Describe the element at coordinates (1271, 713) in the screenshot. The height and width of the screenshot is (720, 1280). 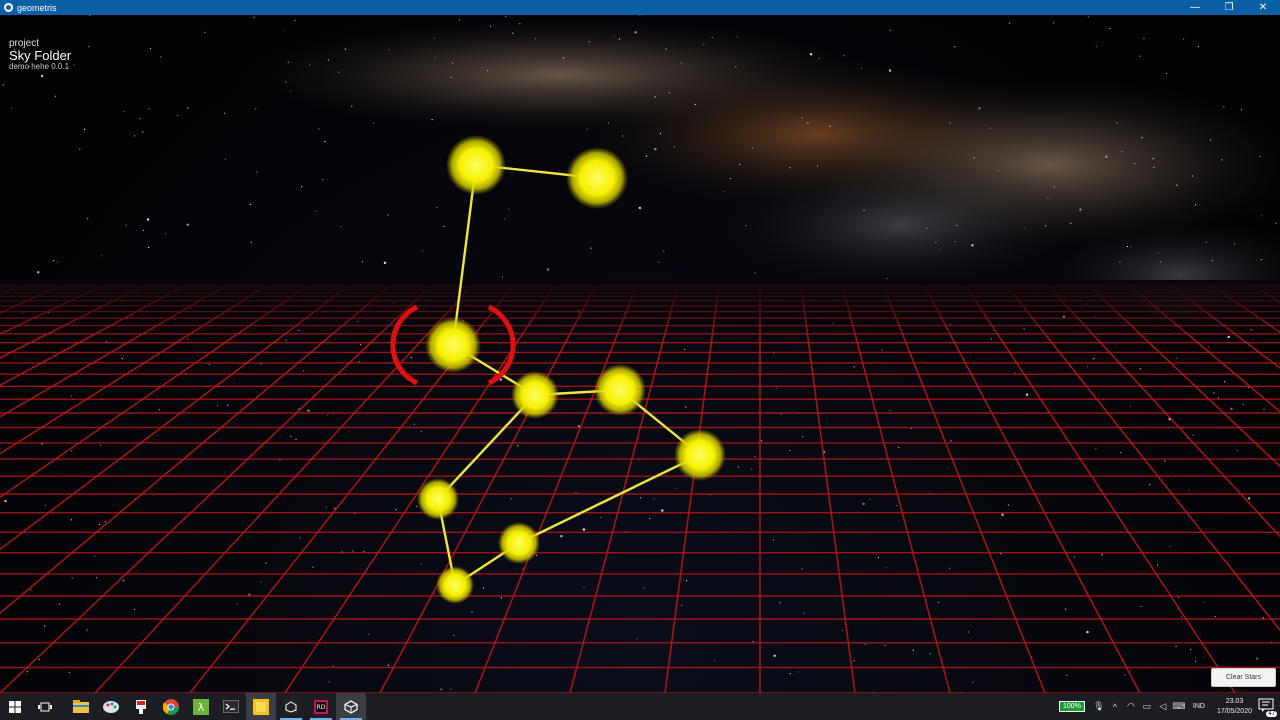
I see `notification-count: 47` at that location.